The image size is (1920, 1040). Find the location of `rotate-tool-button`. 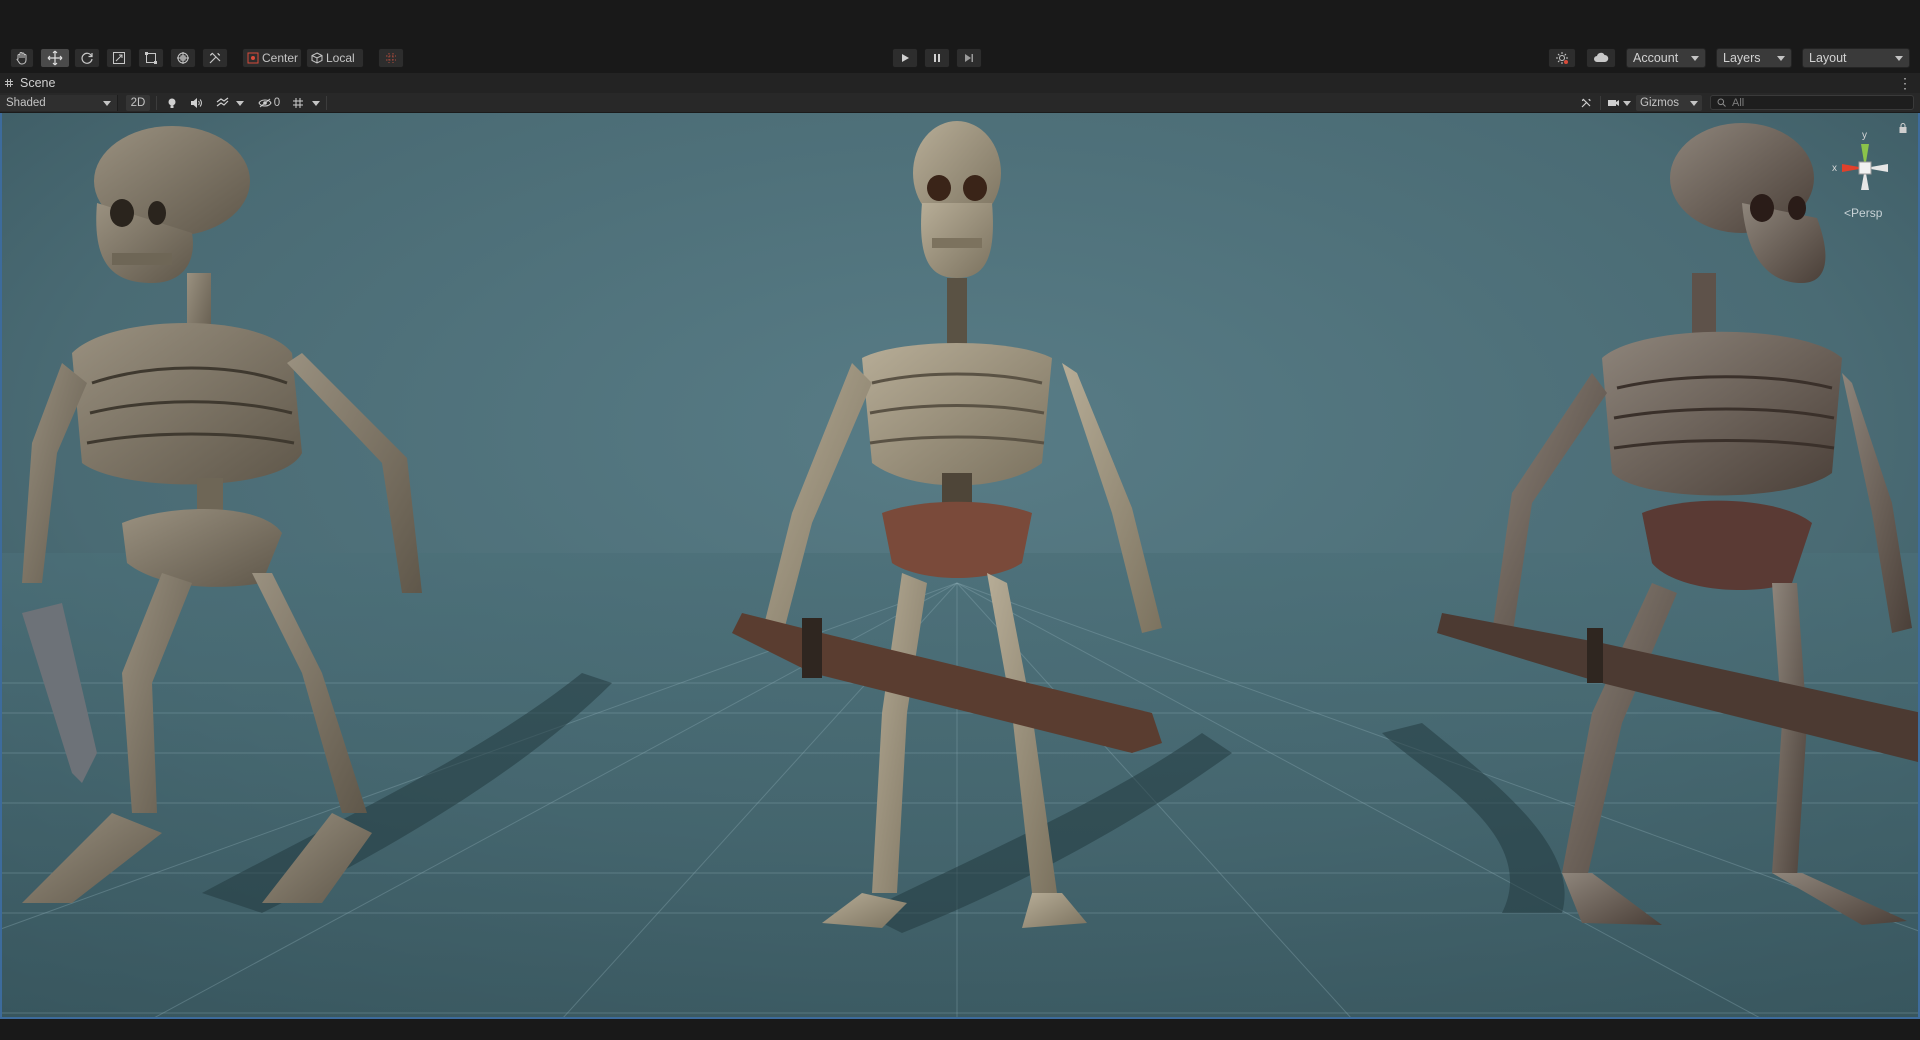

rotate-tool-button is located at coordinates (87, 58).